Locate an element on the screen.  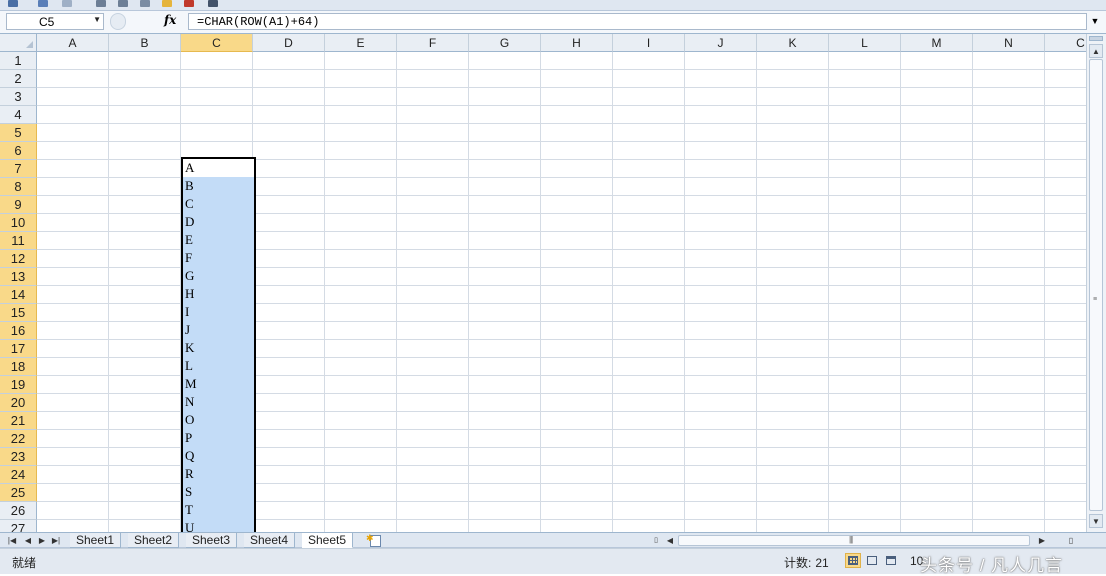
column-header-h: H is located at coordinates (577, 43).